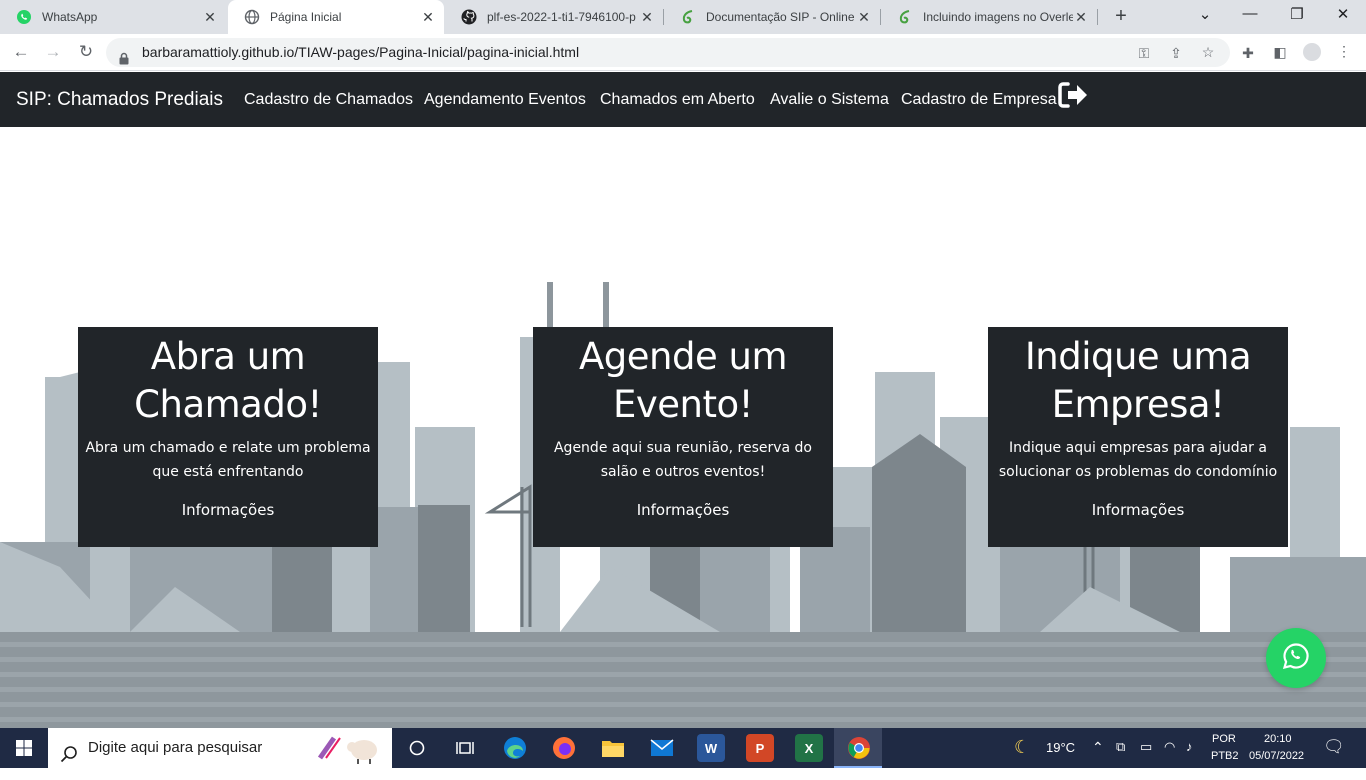  I want to click on tab-pagina-inicial: Página Inicial ✕, so click(336, 17).